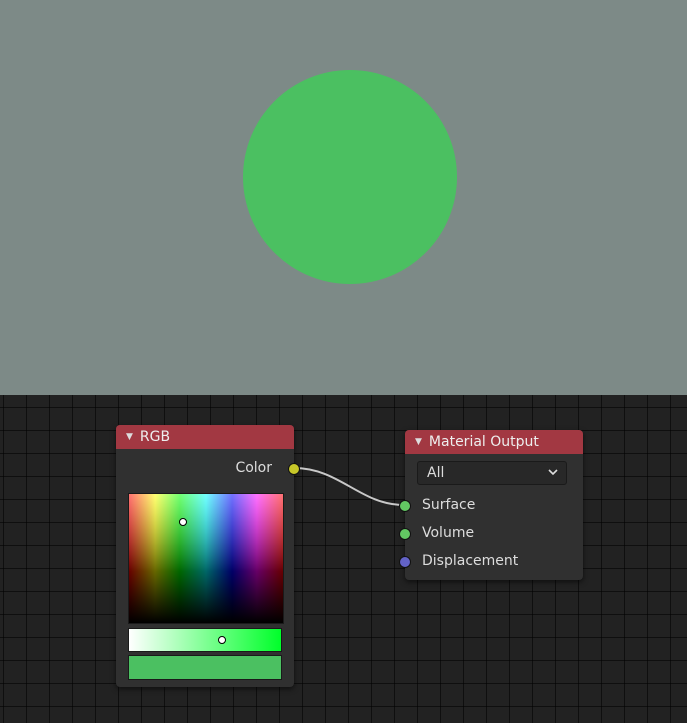 The width and height of the screenshot is (687, 723). Describe the element at coordinates (350, 177) in the screenshot. I see `material-preview-sphere` at that location.